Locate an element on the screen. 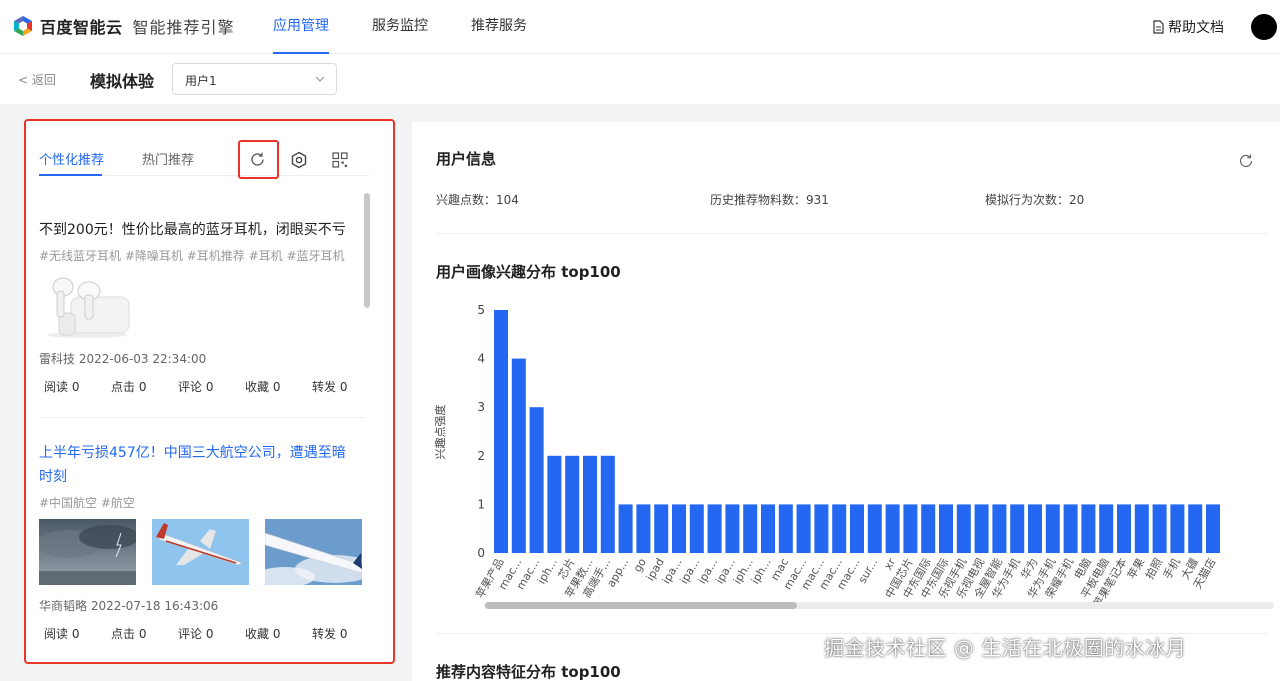 This screenshot has width=1280, height=681. tab-app-management: 应用管理 is located at coordinates (301, 27).